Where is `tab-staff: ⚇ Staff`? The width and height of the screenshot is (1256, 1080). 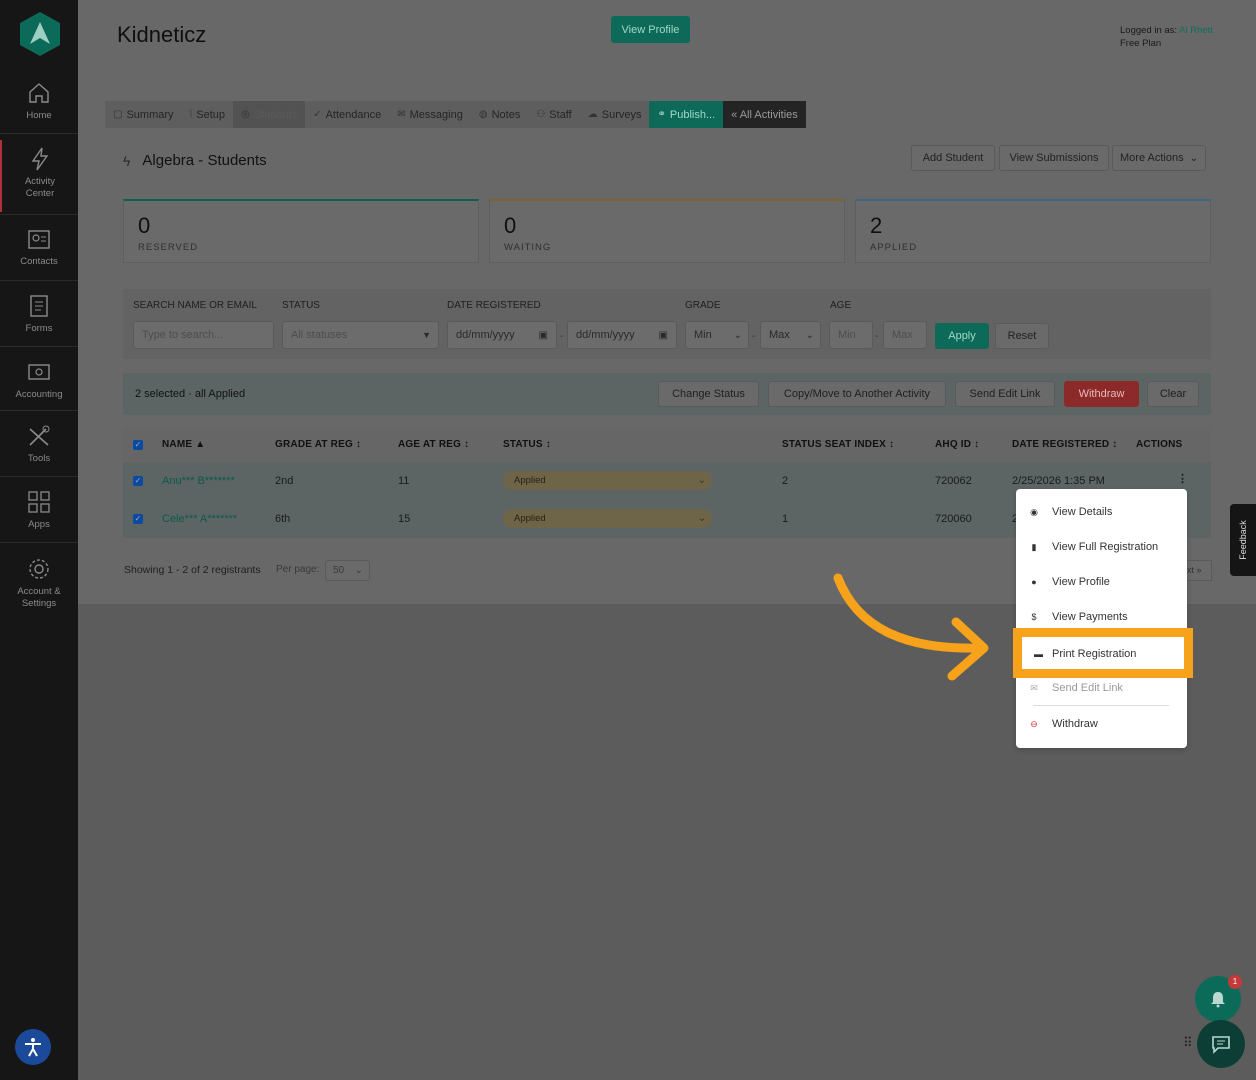 tab-staff: ⚇ Staff is located at coordinates (553, 114).